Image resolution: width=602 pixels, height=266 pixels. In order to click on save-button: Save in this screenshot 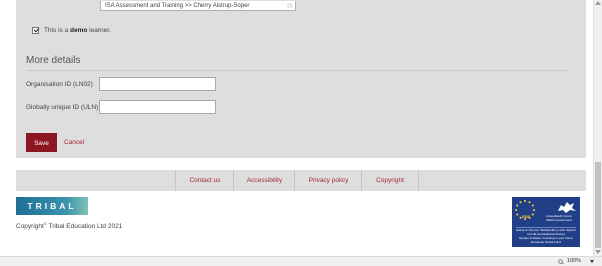, I will do `click(41, 142)`.